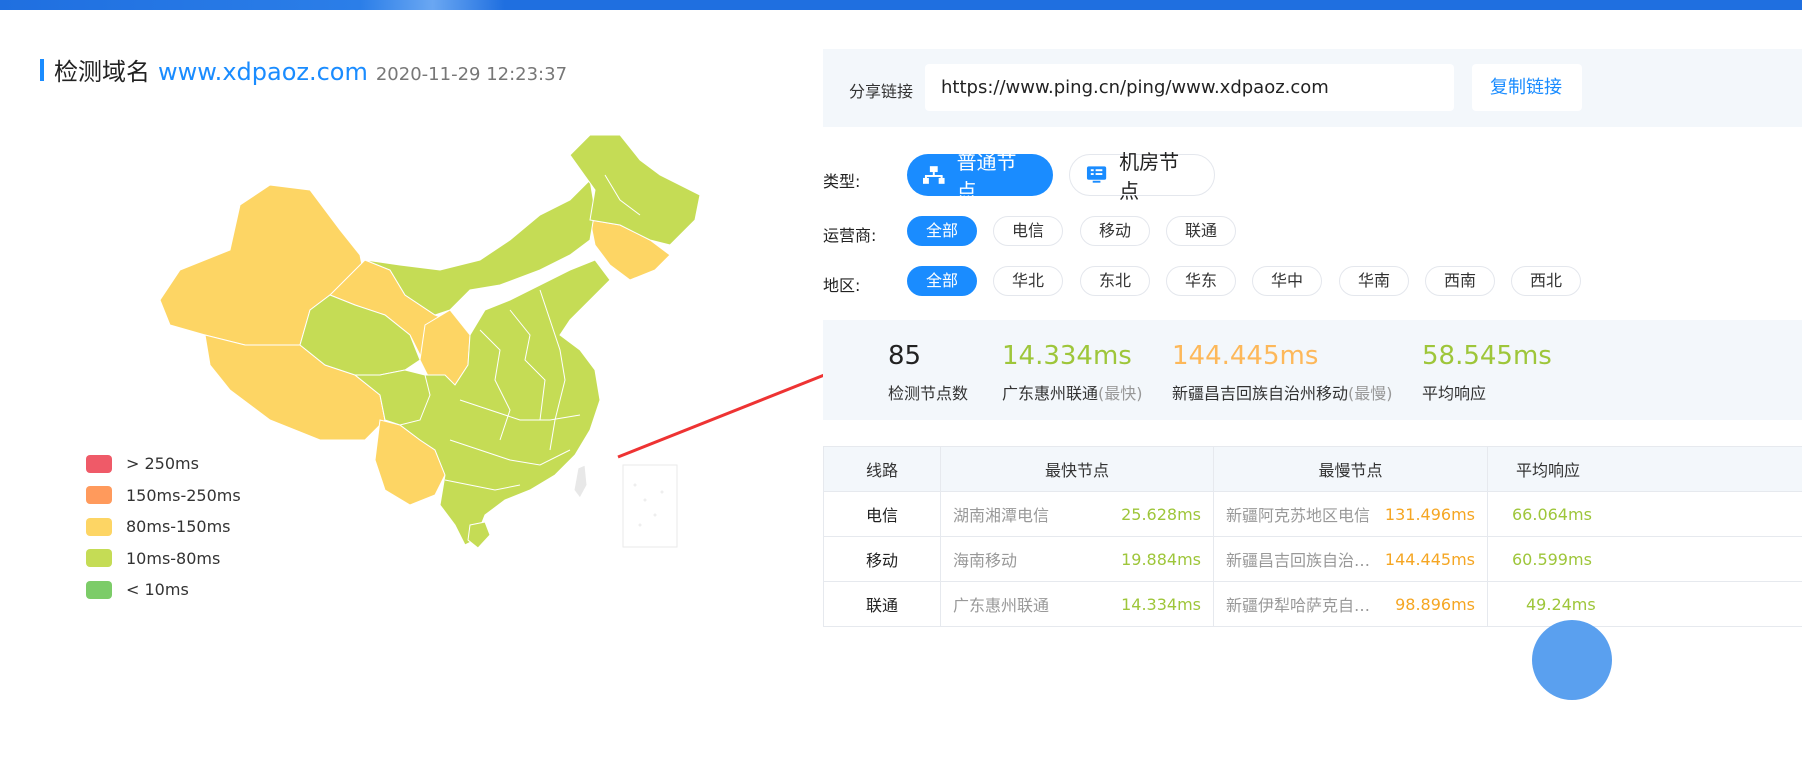 Image resolution: width=1802 pixels, height=768 pixels. Describe the element at coordinates (1149, 176) in the screenshot. I see `type-option-label: 机房节点` at that location.